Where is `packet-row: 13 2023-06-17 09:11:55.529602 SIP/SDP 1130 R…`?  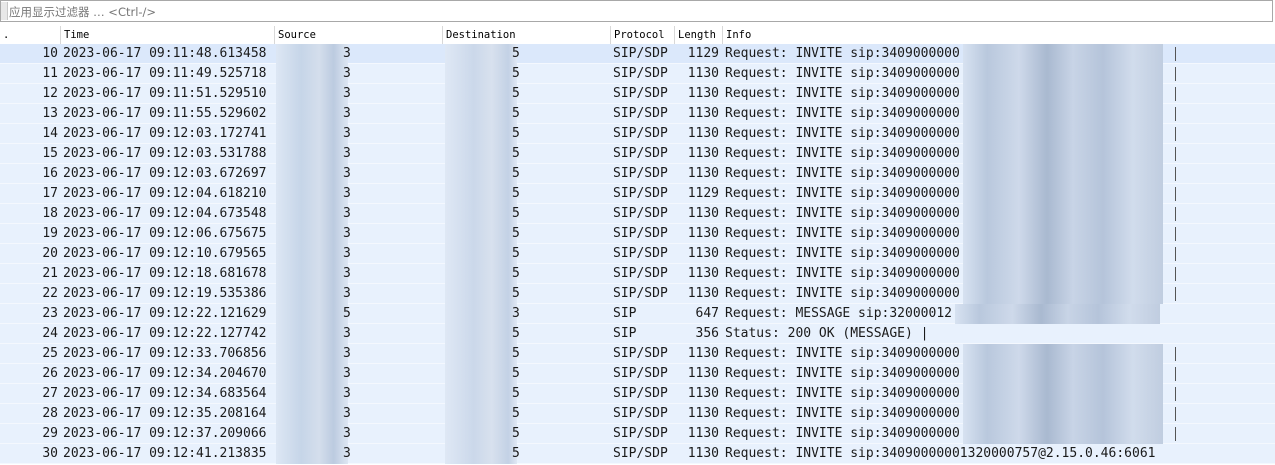 packet-row: 13 2023-06-17 09:11:55.529602 SIP/SDP 1130 R… is located at coordinates (637, 114).